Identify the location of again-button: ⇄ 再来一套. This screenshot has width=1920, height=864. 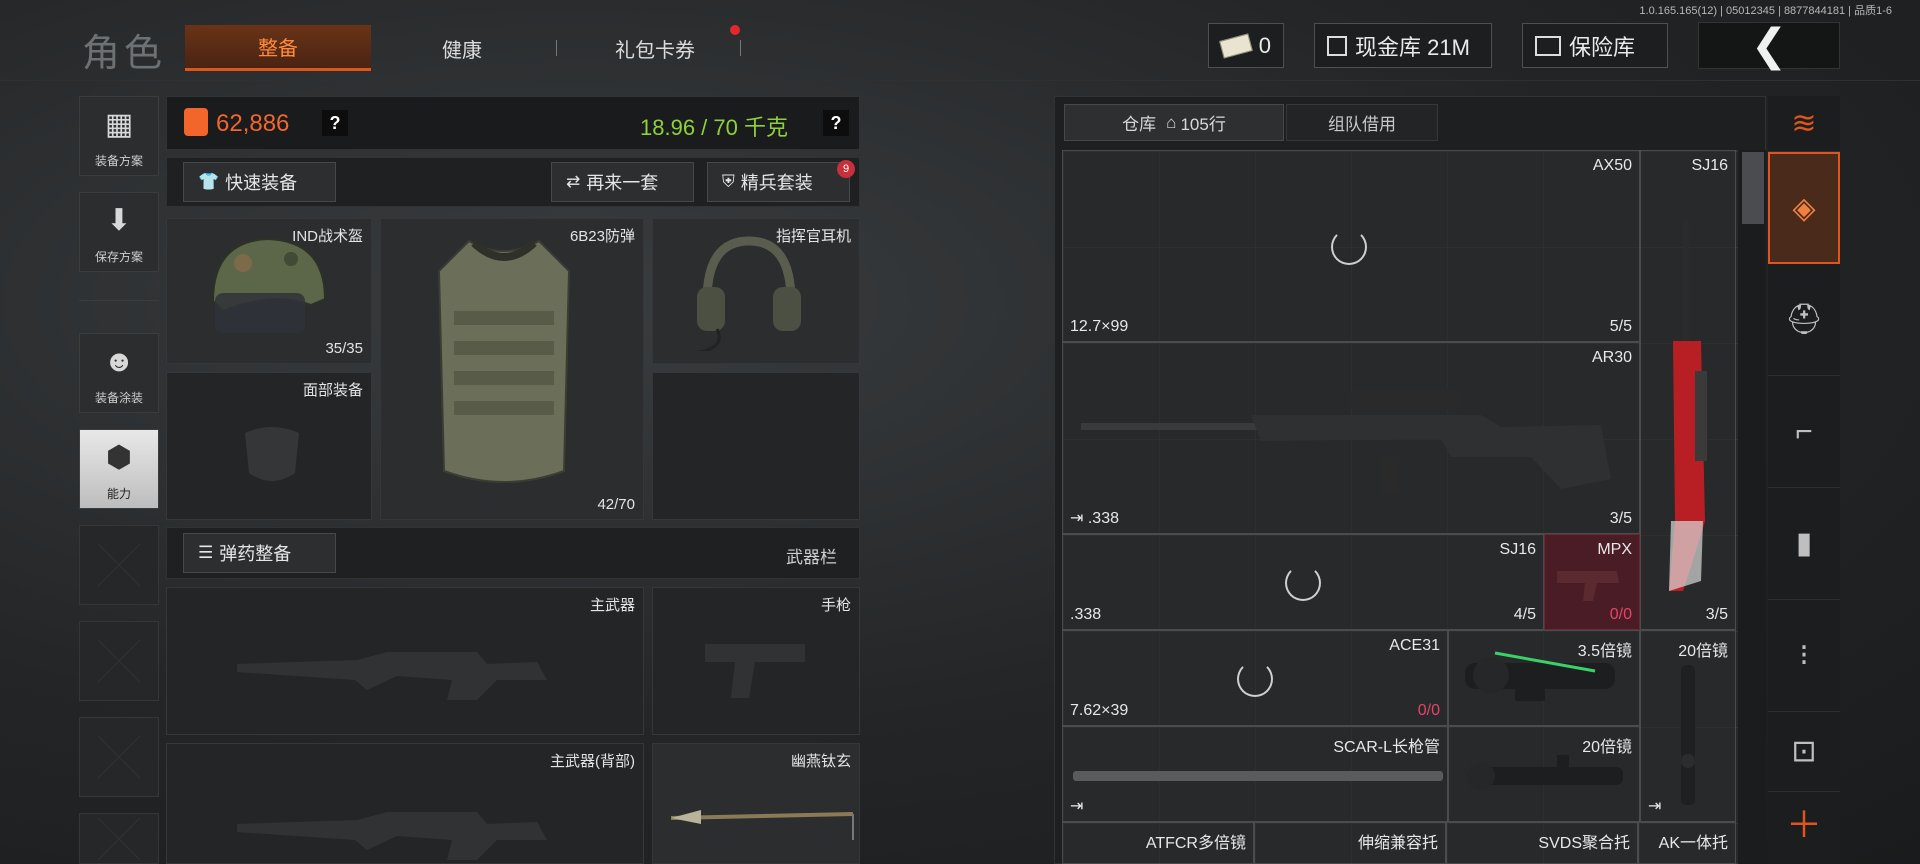
(622, 182).